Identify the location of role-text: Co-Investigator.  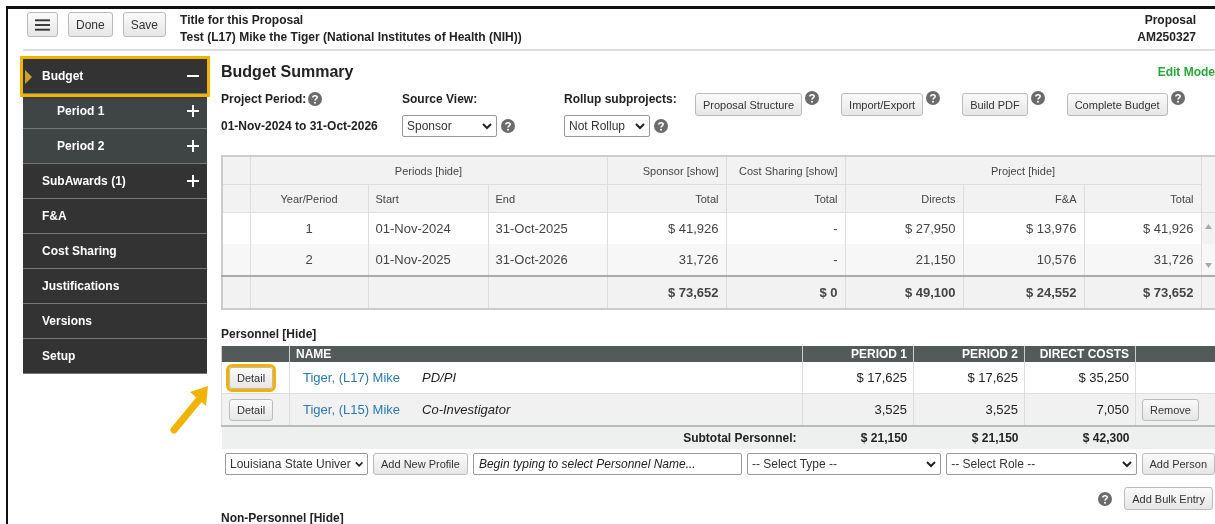
(466, 409).